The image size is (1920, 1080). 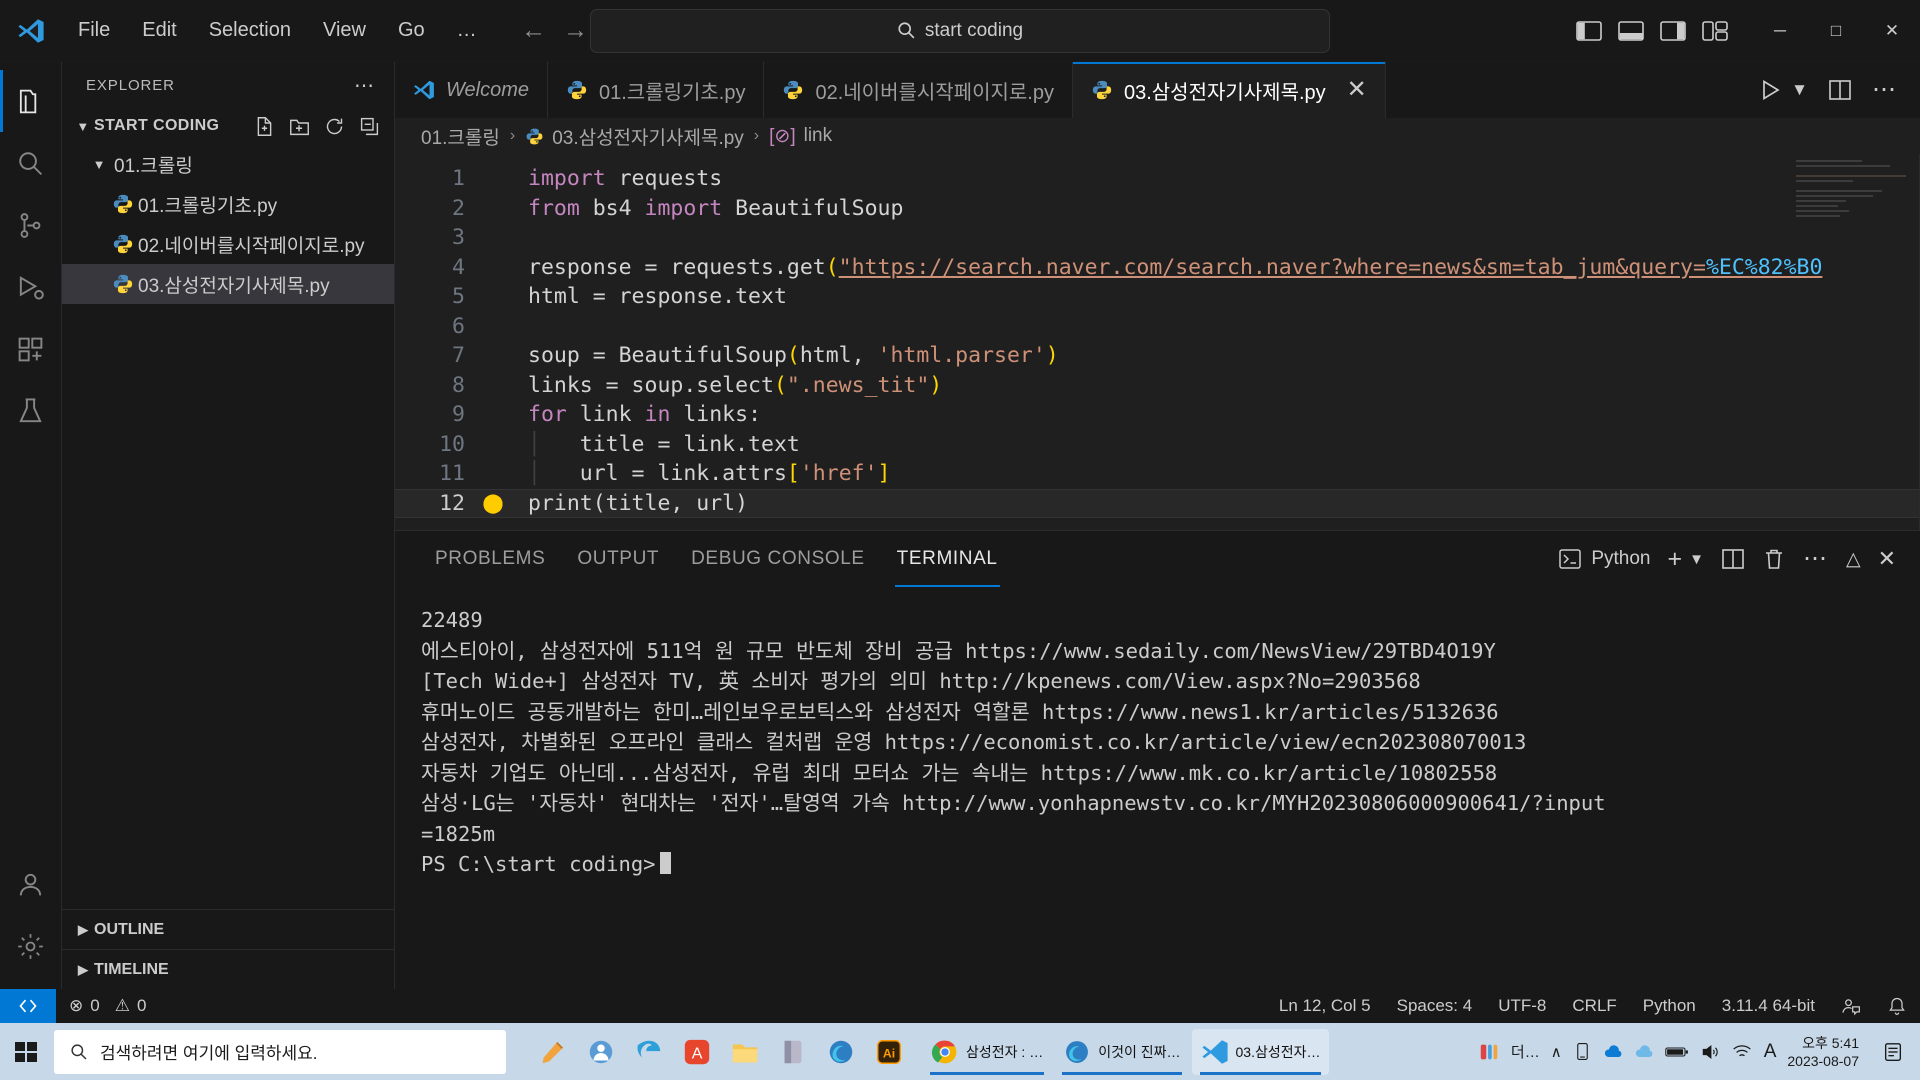 What do you see at coordinates (1897, 1006) in the screenshot?
I see `notifications-bell-icon` at bounding box center [1897, 1006].